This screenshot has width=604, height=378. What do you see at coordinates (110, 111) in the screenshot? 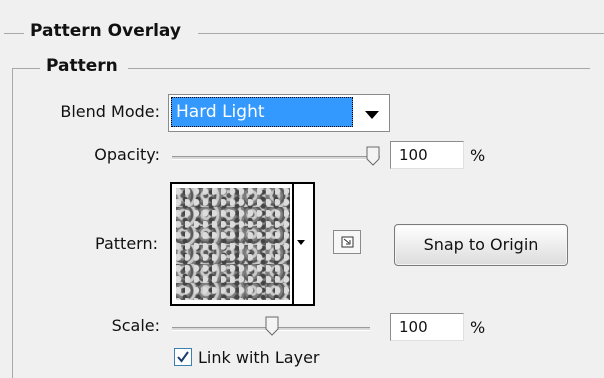
I see `blend-mode-label: Blend Mode:` at bounding box center [110, 111].